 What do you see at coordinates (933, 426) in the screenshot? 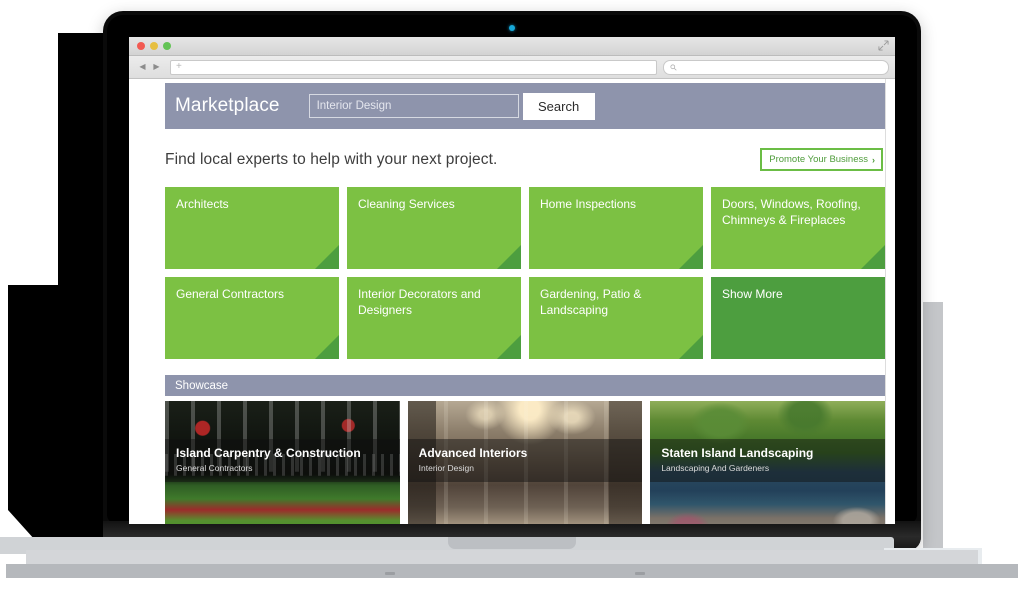
I see `background-panel-gray-right` at bounding box center [933, 426].